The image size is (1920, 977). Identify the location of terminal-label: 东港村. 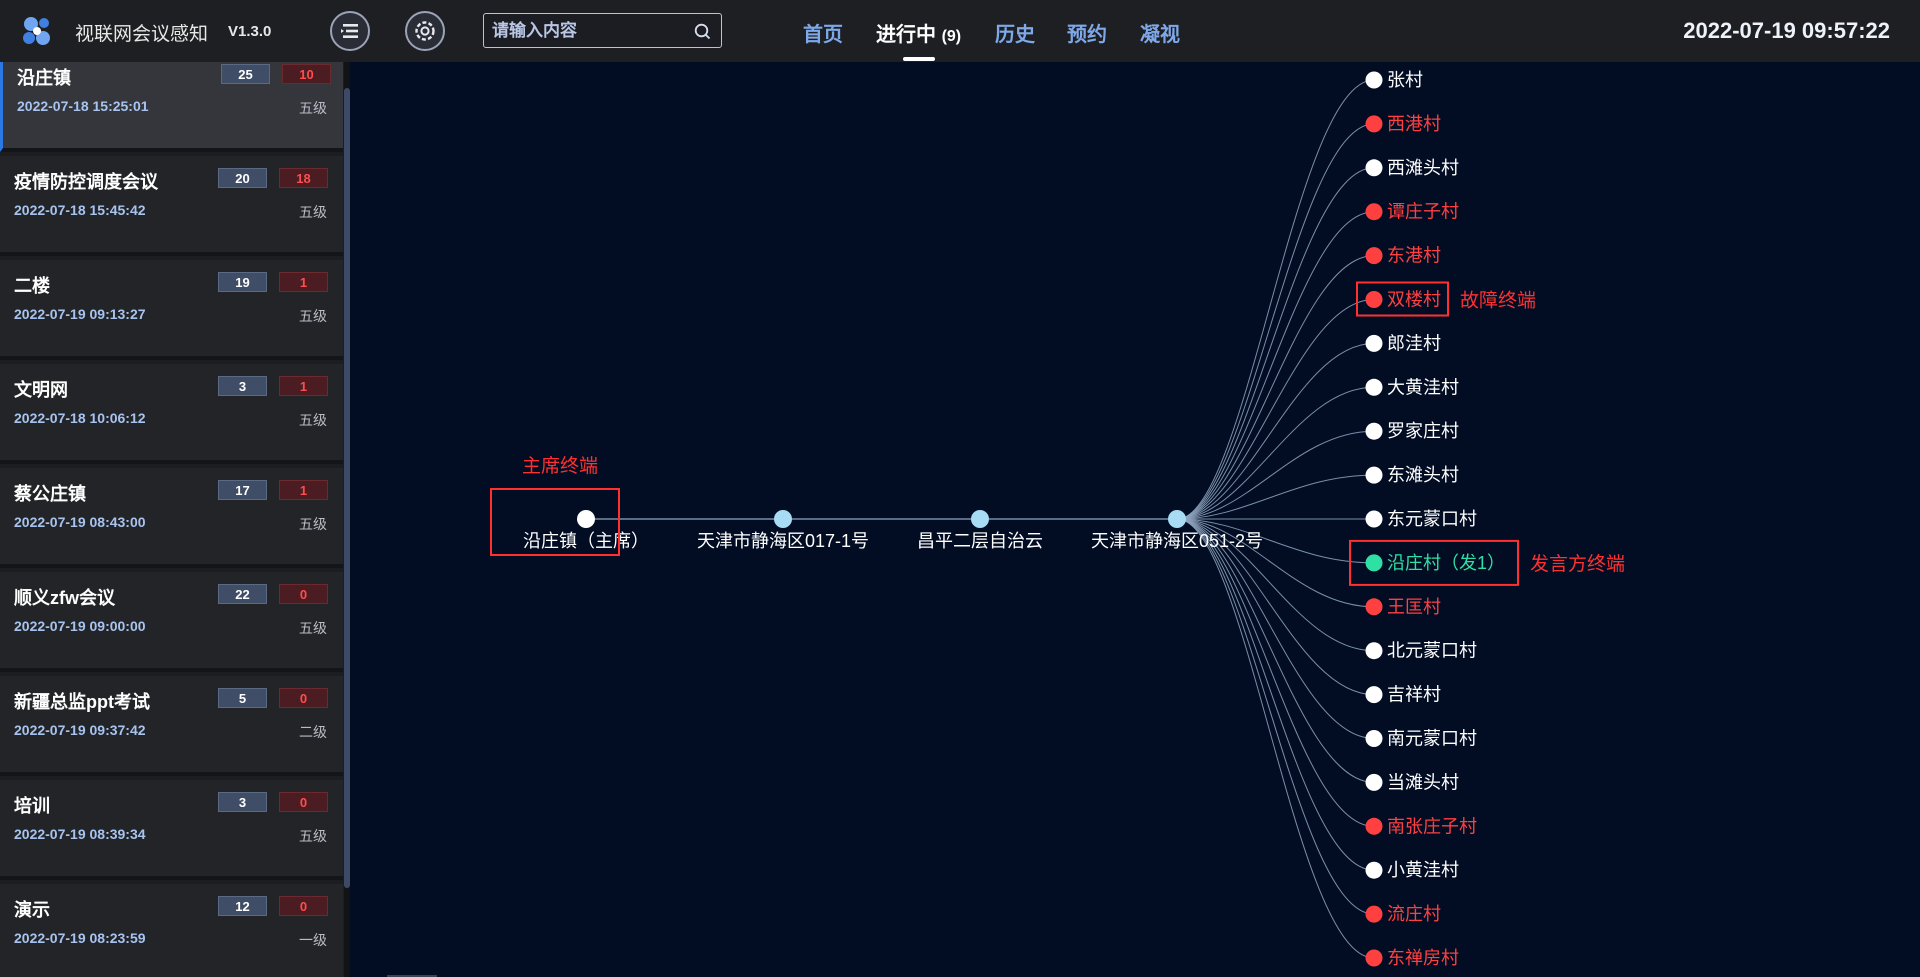
(1414, 256).